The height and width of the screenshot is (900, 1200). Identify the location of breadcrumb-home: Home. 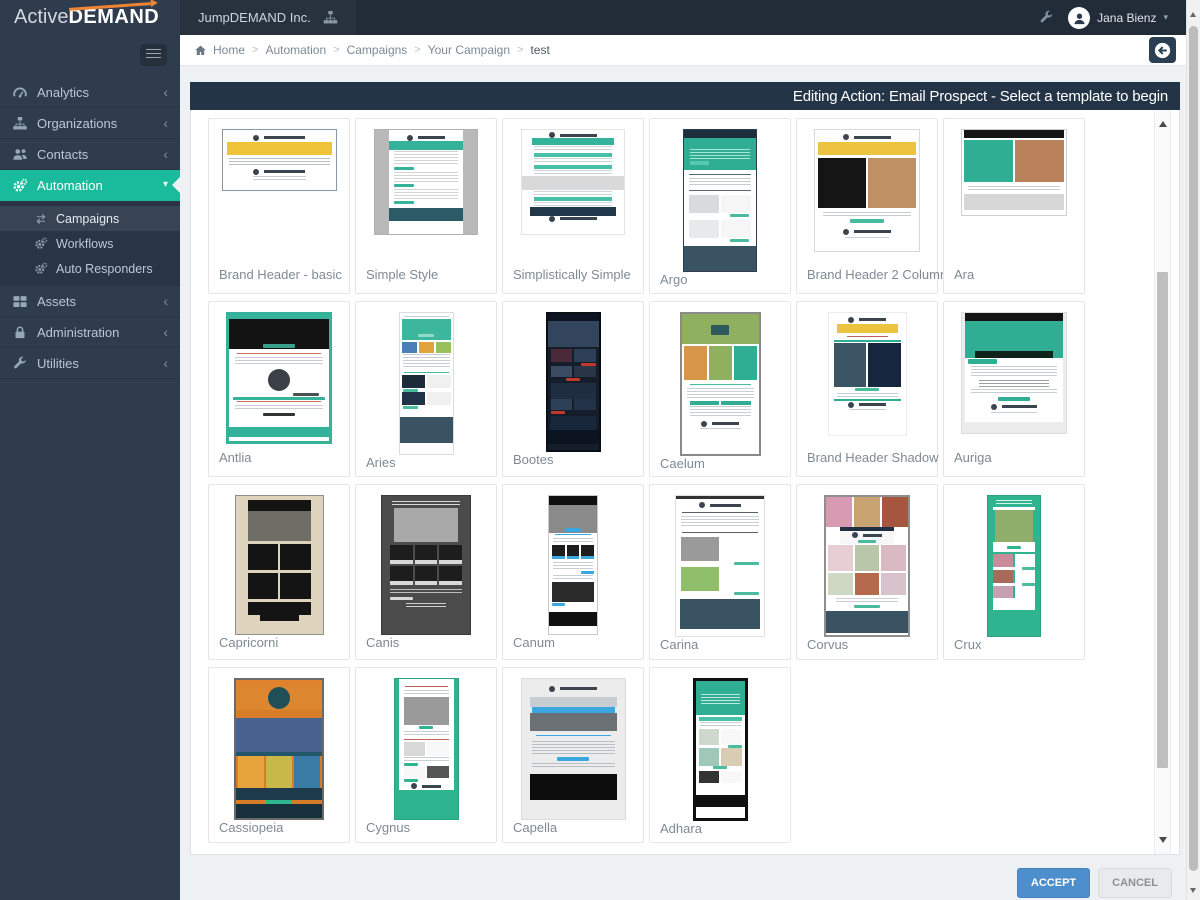
(229, 50).